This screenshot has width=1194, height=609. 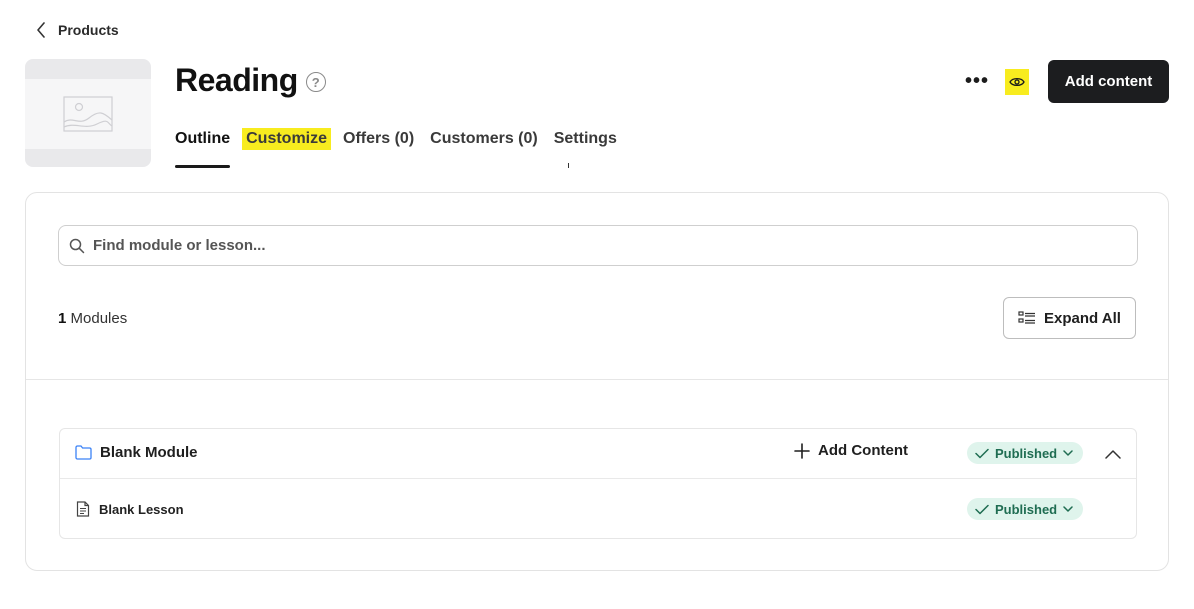 I want to click on tab-offers: Offers (0), so click(x=378, y=146).